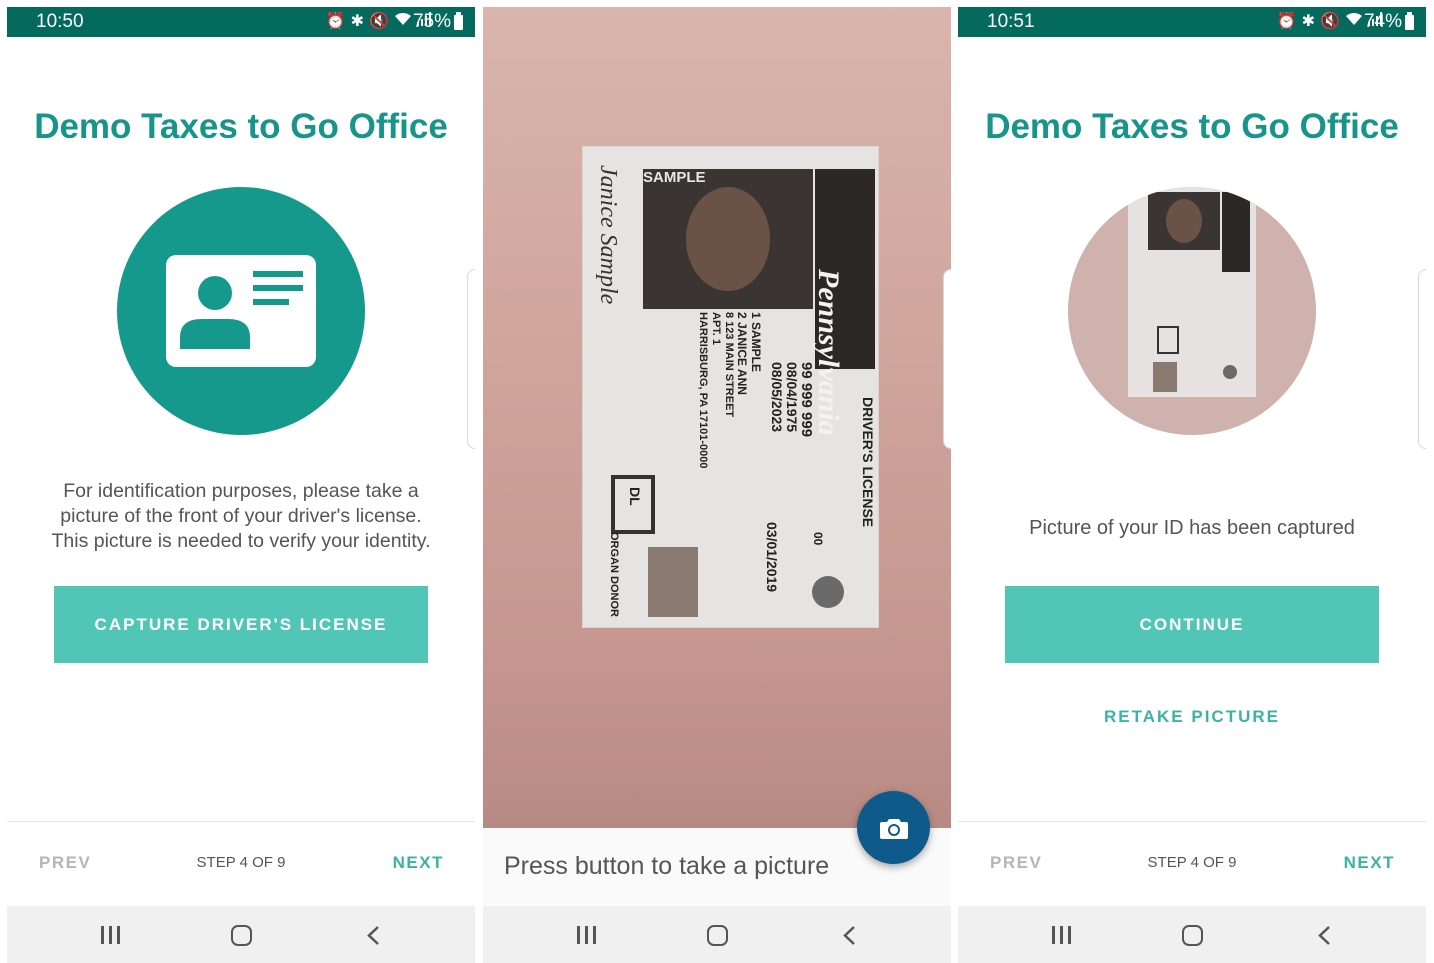  I want to click on license-card-type: DRIVER'S LICENSE, so click(868, 462).